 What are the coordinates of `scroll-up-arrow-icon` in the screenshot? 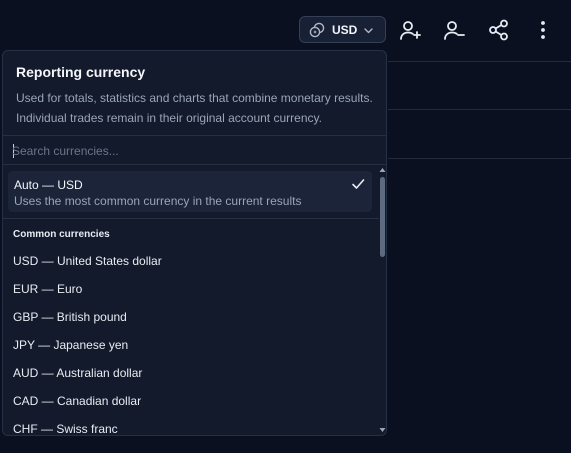 It's located at (382, 170).